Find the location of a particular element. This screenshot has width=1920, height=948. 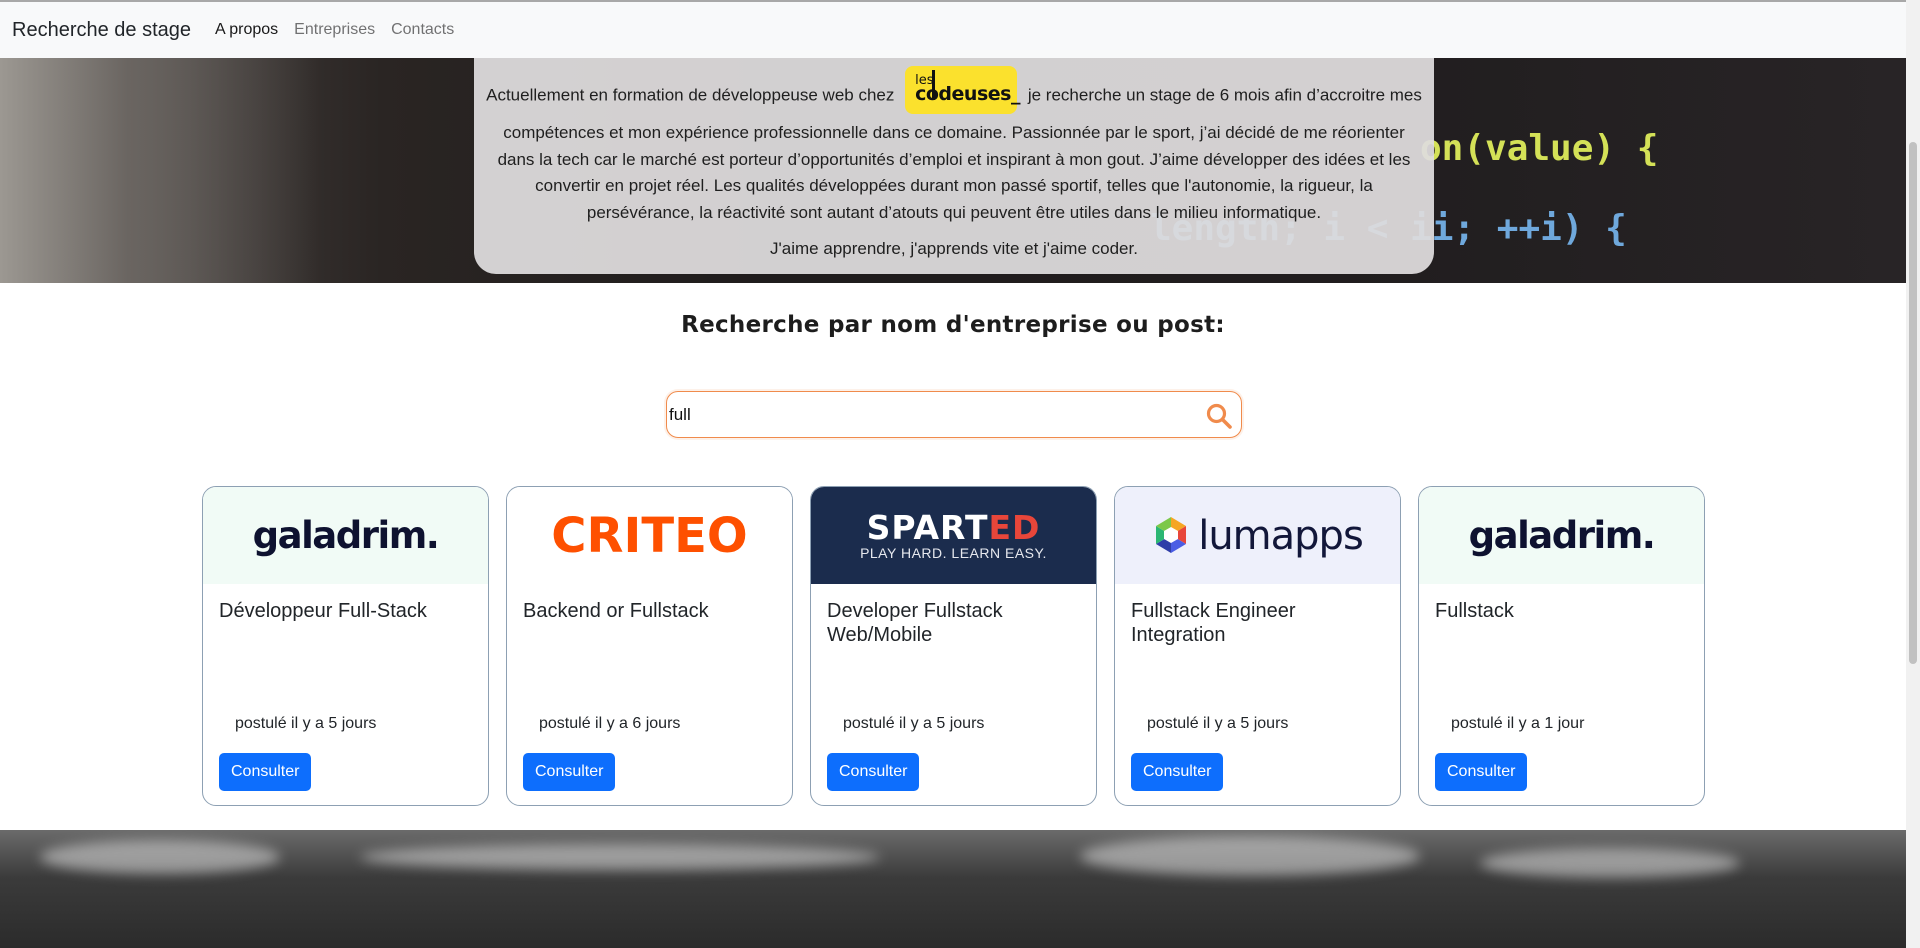

hero-code-line-1: on(value) { is located at coordinates (1539, 148).